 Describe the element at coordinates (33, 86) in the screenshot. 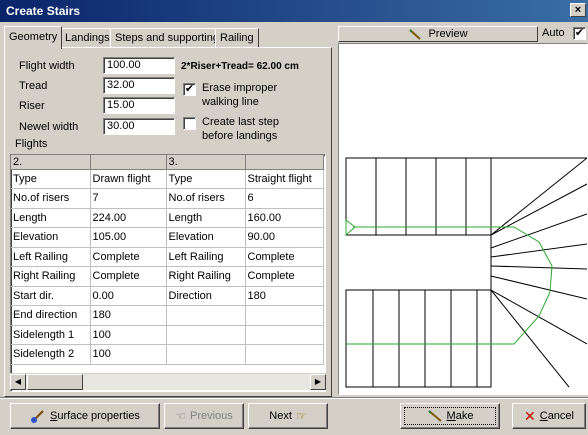

I see `tread-label: Tread` at that location.